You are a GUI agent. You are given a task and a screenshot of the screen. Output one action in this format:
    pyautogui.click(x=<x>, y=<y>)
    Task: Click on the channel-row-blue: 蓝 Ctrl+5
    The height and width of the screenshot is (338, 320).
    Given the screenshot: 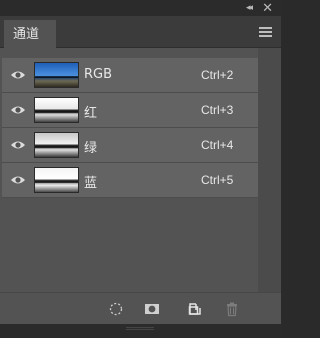 What is the action you would take?
    pyautogui.click(x=130, y=180)
    